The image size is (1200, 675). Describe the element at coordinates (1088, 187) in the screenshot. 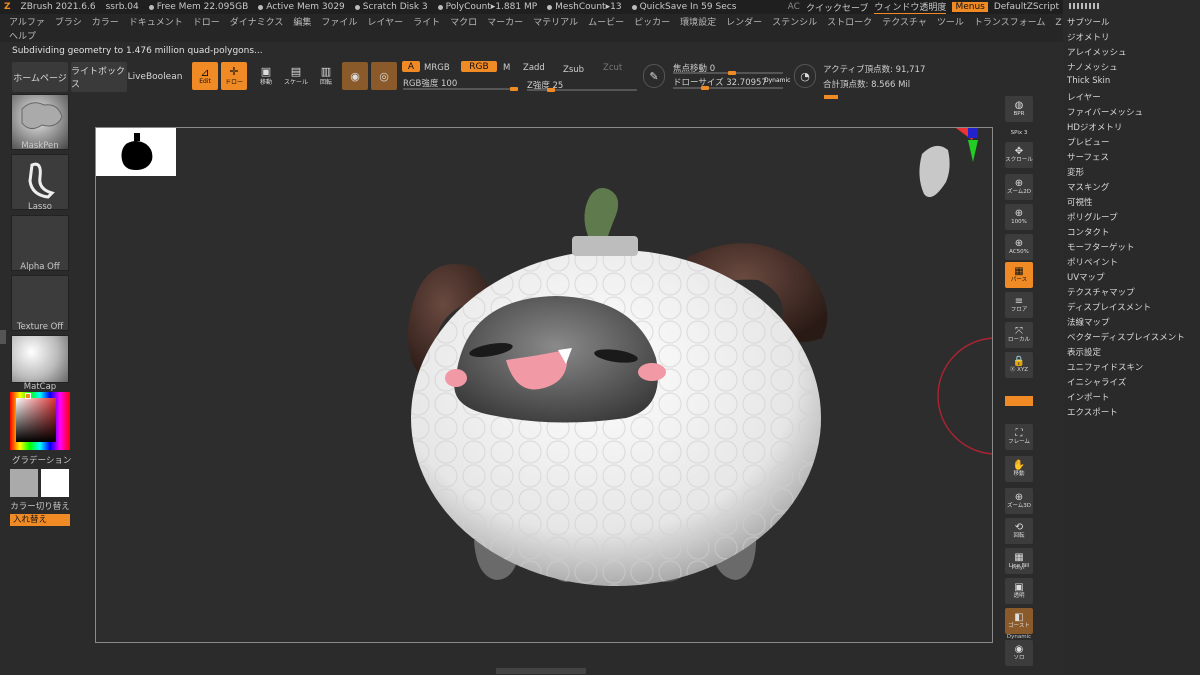

I see `tray-menu-item: マスキング` at that location.